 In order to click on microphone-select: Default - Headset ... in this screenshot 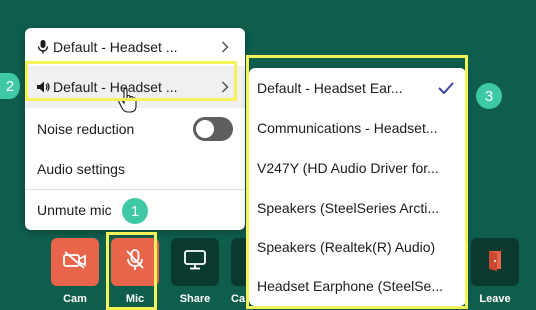, I will do `click(135, 47)`.